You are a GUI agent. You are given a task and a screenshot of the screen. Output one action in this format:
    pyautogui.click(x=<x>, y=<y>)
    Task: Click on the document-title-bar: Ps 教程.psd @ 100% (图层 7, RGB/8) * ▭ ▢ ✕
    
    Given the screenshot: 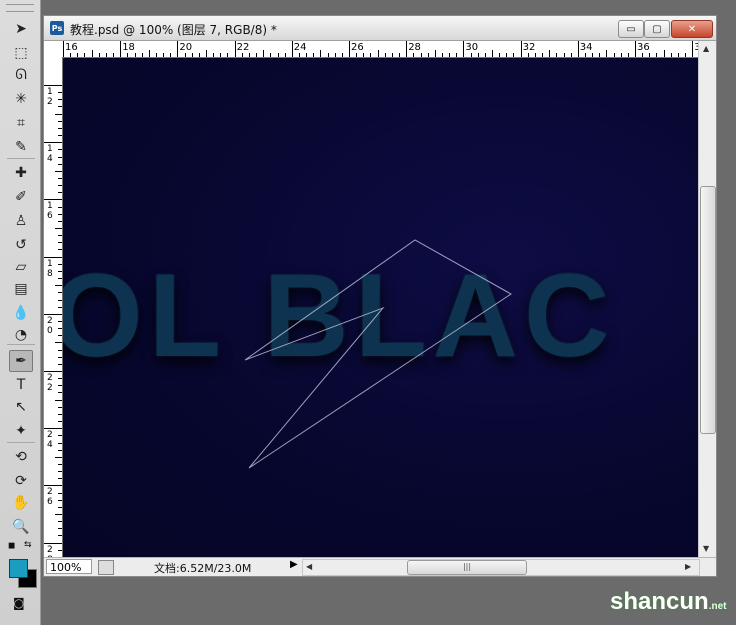 What is the action you would take?
    pyautogui.click(x=380, y=28)
    